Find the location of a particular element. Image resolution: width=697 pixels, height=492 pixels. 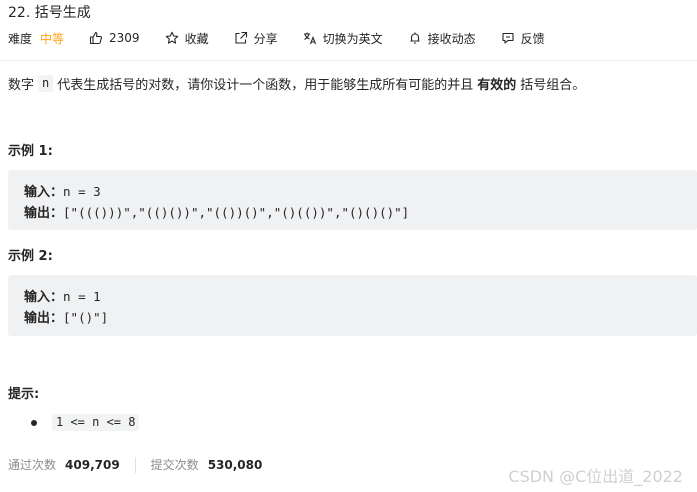

header-divider is located at coordinates (348, 60).